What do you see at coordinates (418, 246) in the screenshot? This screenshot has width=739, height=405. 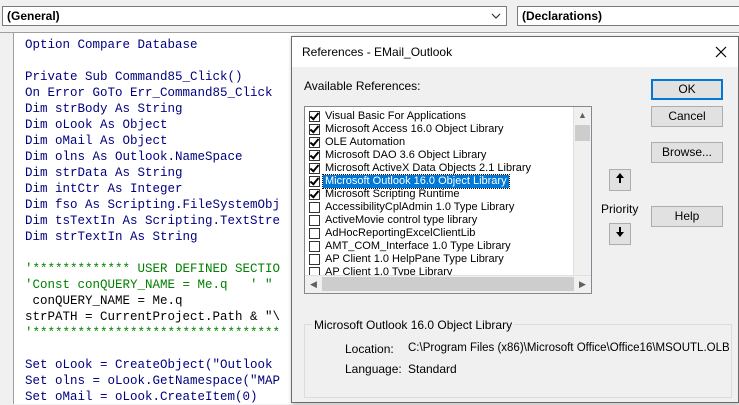 I see `reference-label: AMT_COM_Interface 1.0 Type Library` at bounding box center [418, 246].